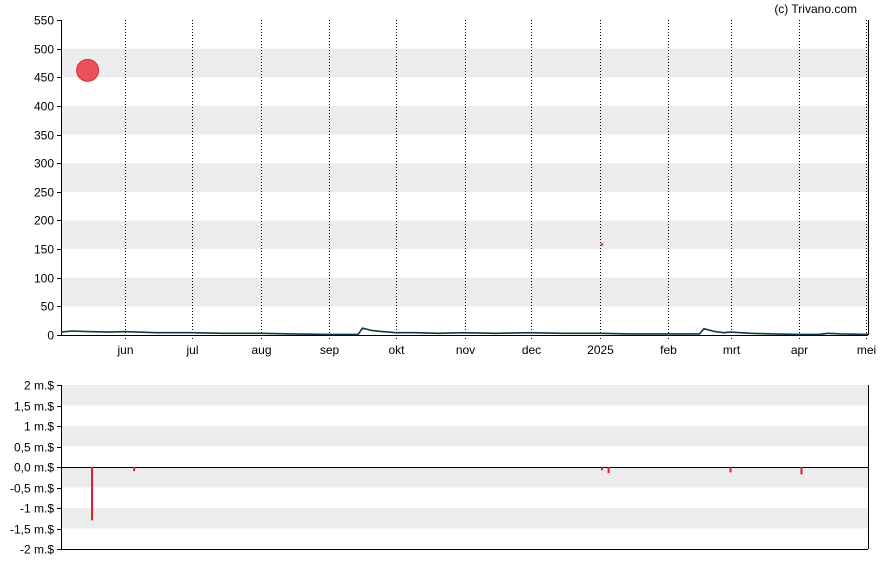  What do you see at coordinates (531, 350) in the screenshot?
I see `x-tick-label: dec` at bounding box center [531, 350].